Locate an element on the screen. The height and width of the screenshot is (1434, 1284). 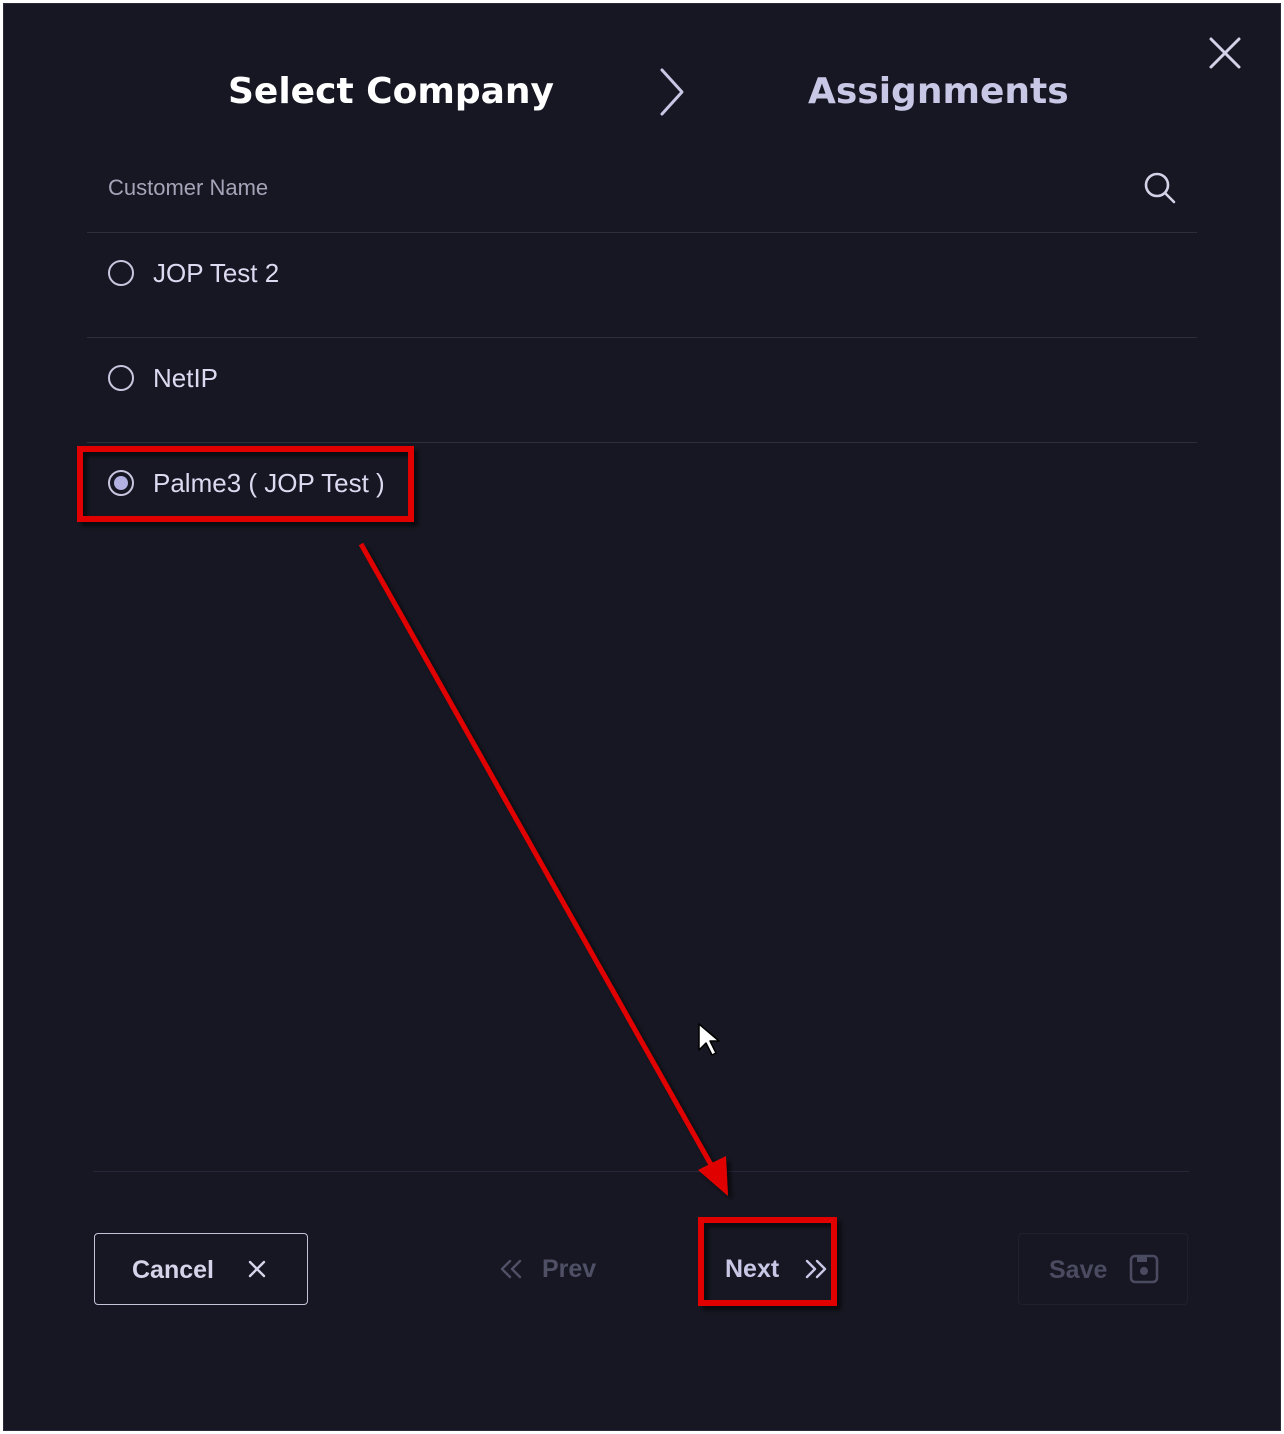
company-label: NetIP is located at coordinates (186, 378).